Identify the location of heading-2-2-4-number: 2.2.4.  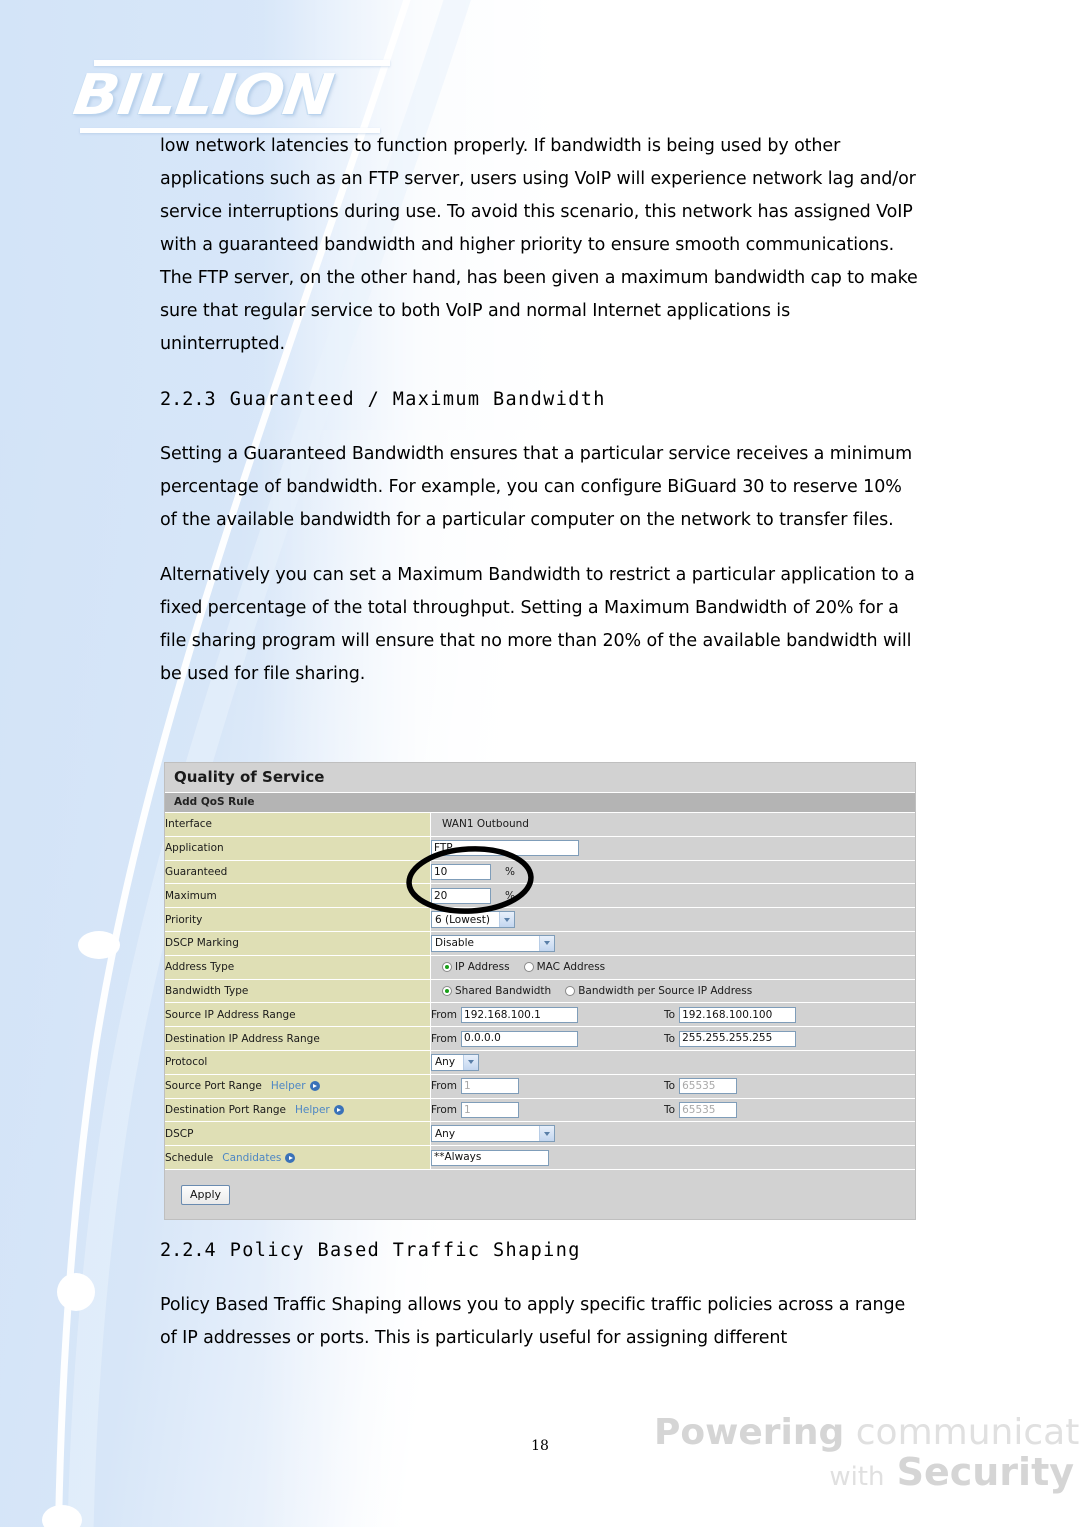
(188, 1250).